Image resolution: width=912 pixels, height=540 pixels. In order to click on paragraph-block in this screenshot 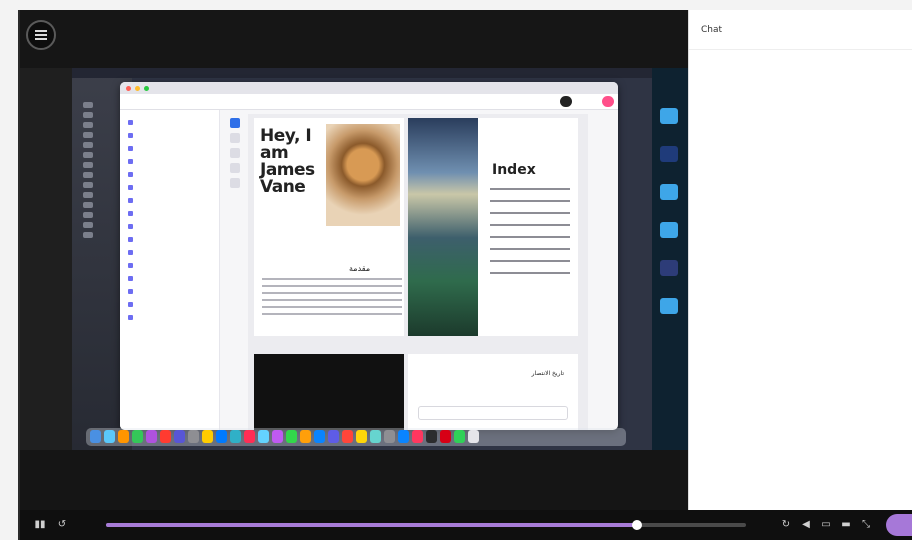, I will do `click(332, 299)`.